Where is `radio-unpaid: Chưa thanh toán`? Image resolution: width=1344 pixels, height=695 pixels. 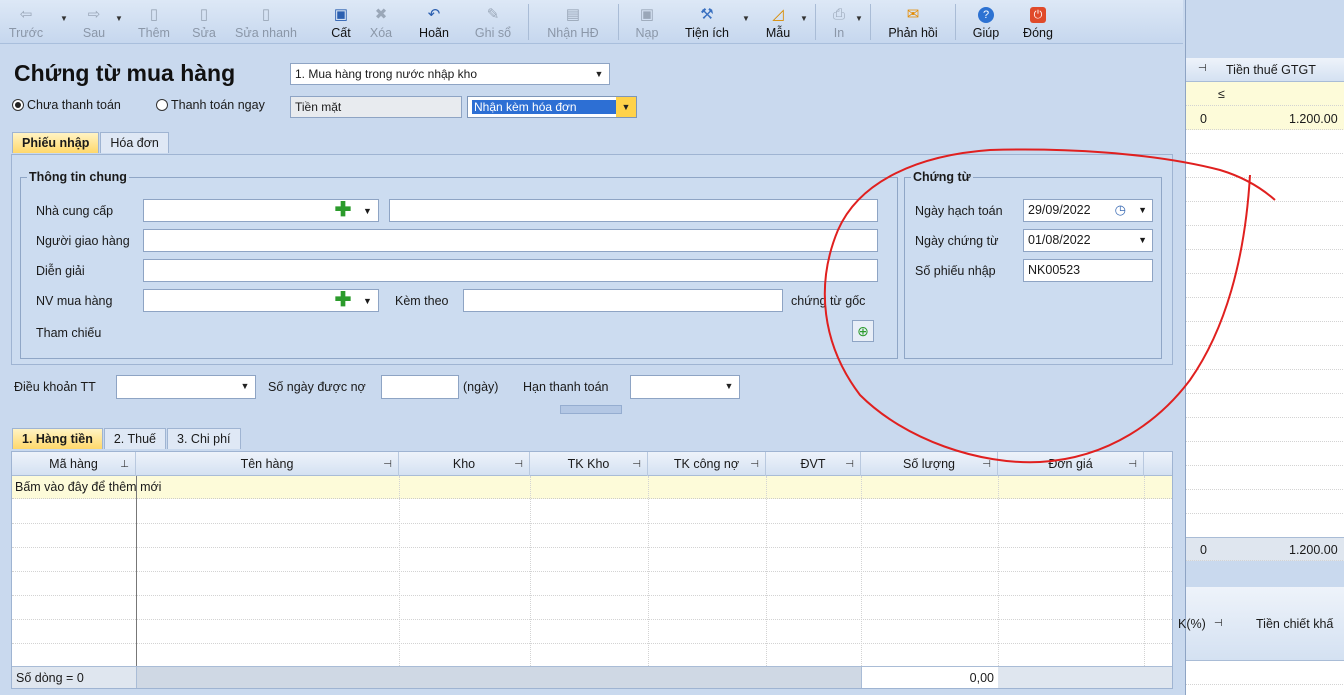 radio-unpaid: Chưa thanh toán is located at coordinates (66, 105).